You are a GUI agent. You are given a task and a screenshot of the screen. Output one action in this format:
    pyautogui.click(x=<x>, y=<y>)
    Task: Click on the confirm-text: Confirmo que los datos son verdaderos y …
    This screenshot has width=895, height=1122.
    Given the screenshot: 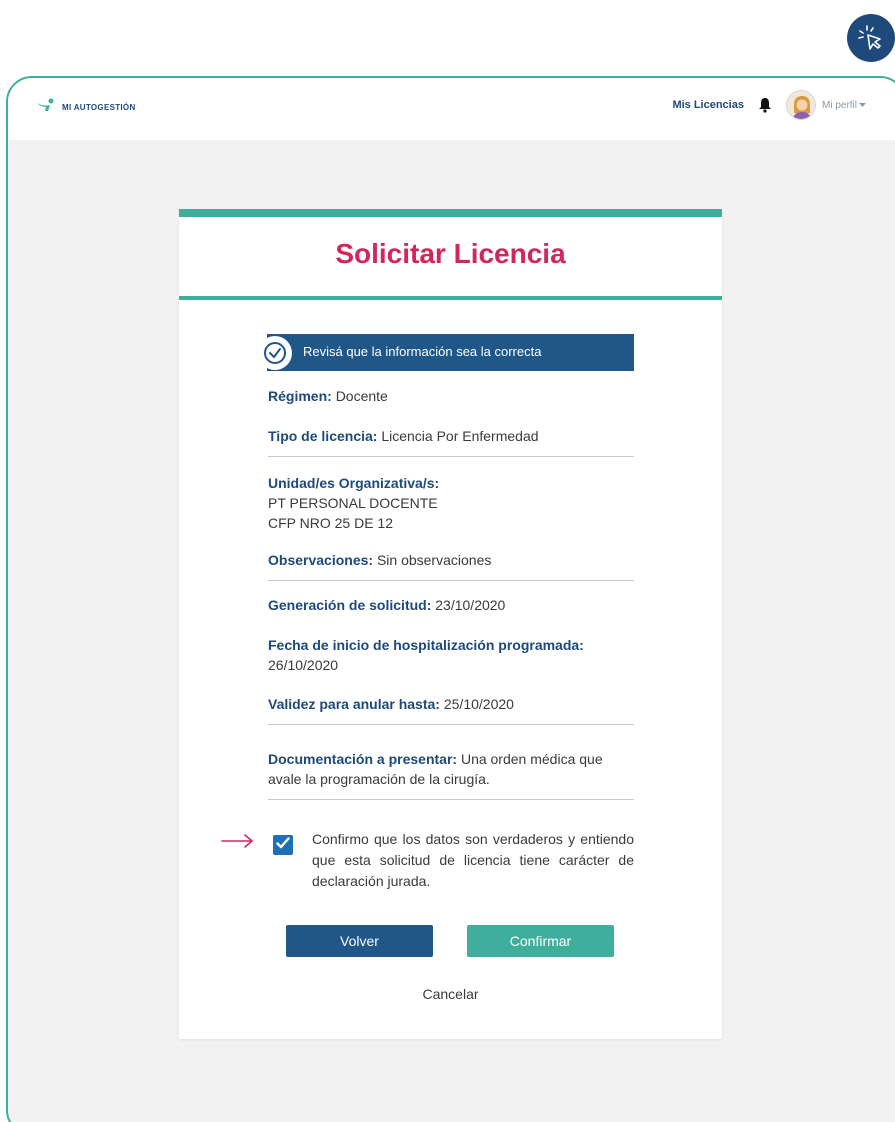 What is the action you would take?
    pyautogui.click(x=473, y=860)
    